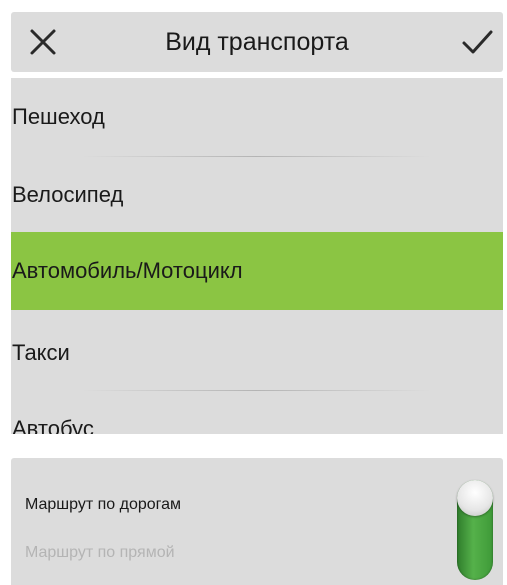  What do you see at coordinates (100, 553) in the screenshot?
I see `route-straight-option: Маршрут по прямой` at bounding box center [100, 553].